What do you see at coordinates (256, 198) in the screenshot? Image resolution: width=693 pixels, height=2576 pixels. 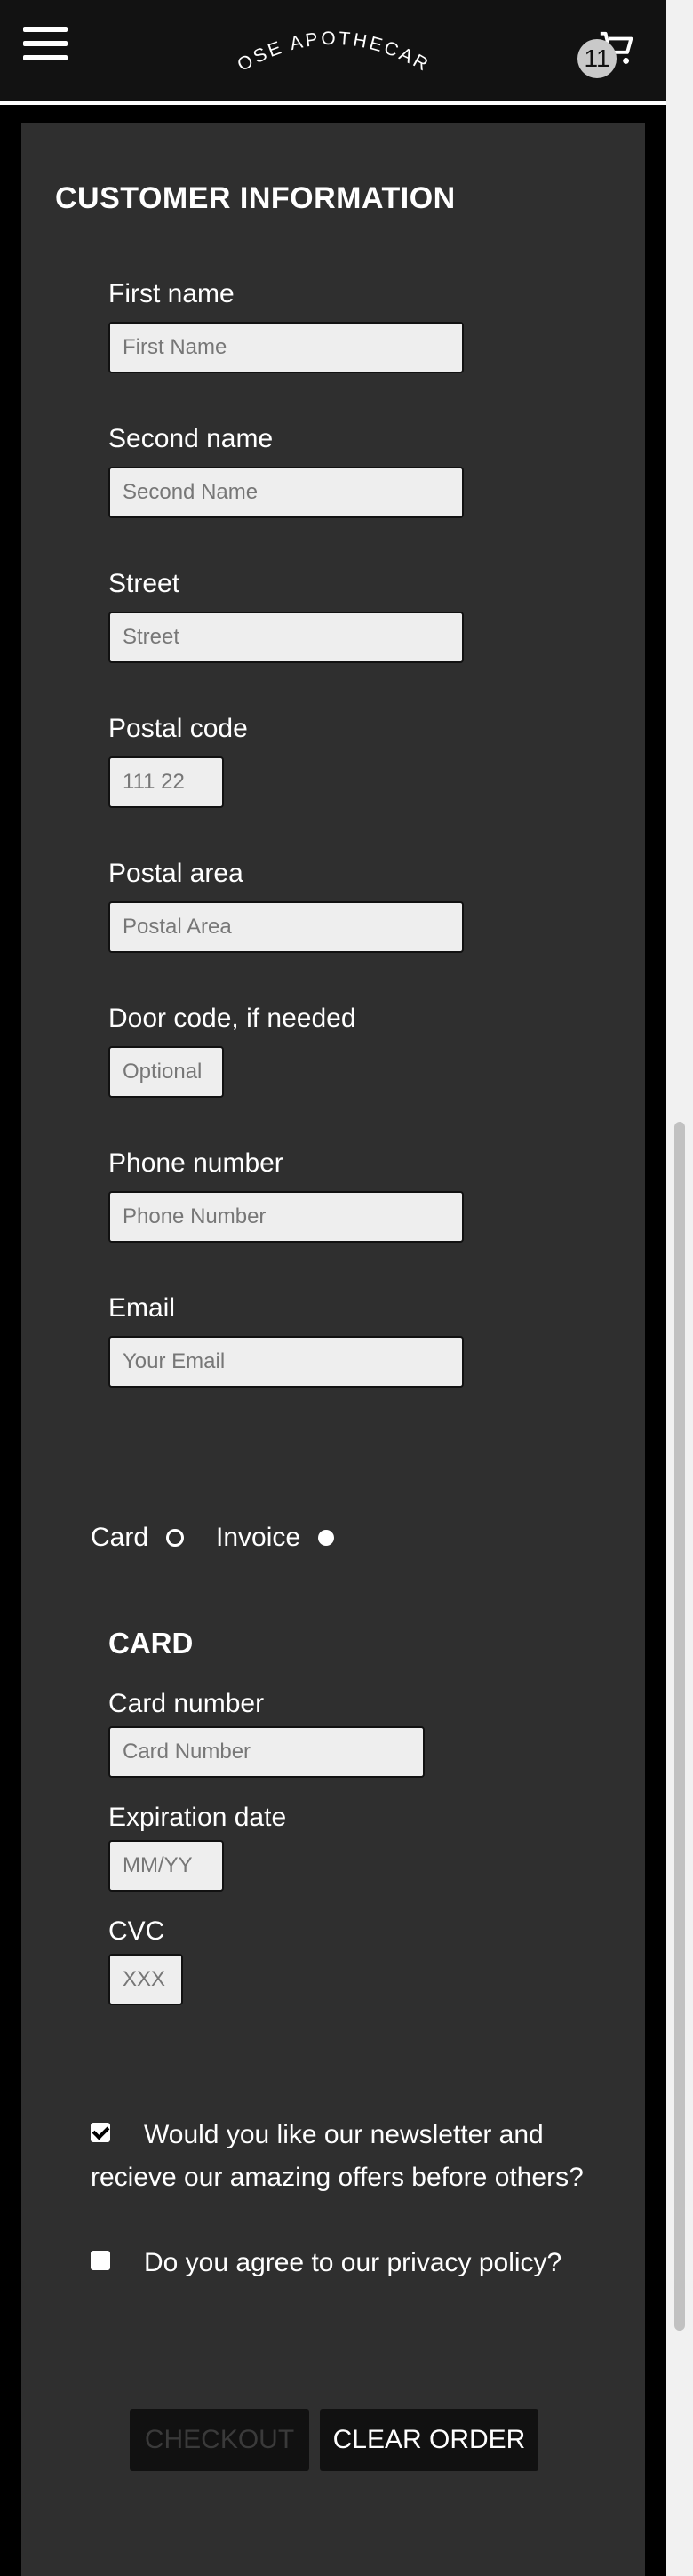 I see `customer-info-title: CUSTOMER INFORMATION` at bounding box center [256, 198].